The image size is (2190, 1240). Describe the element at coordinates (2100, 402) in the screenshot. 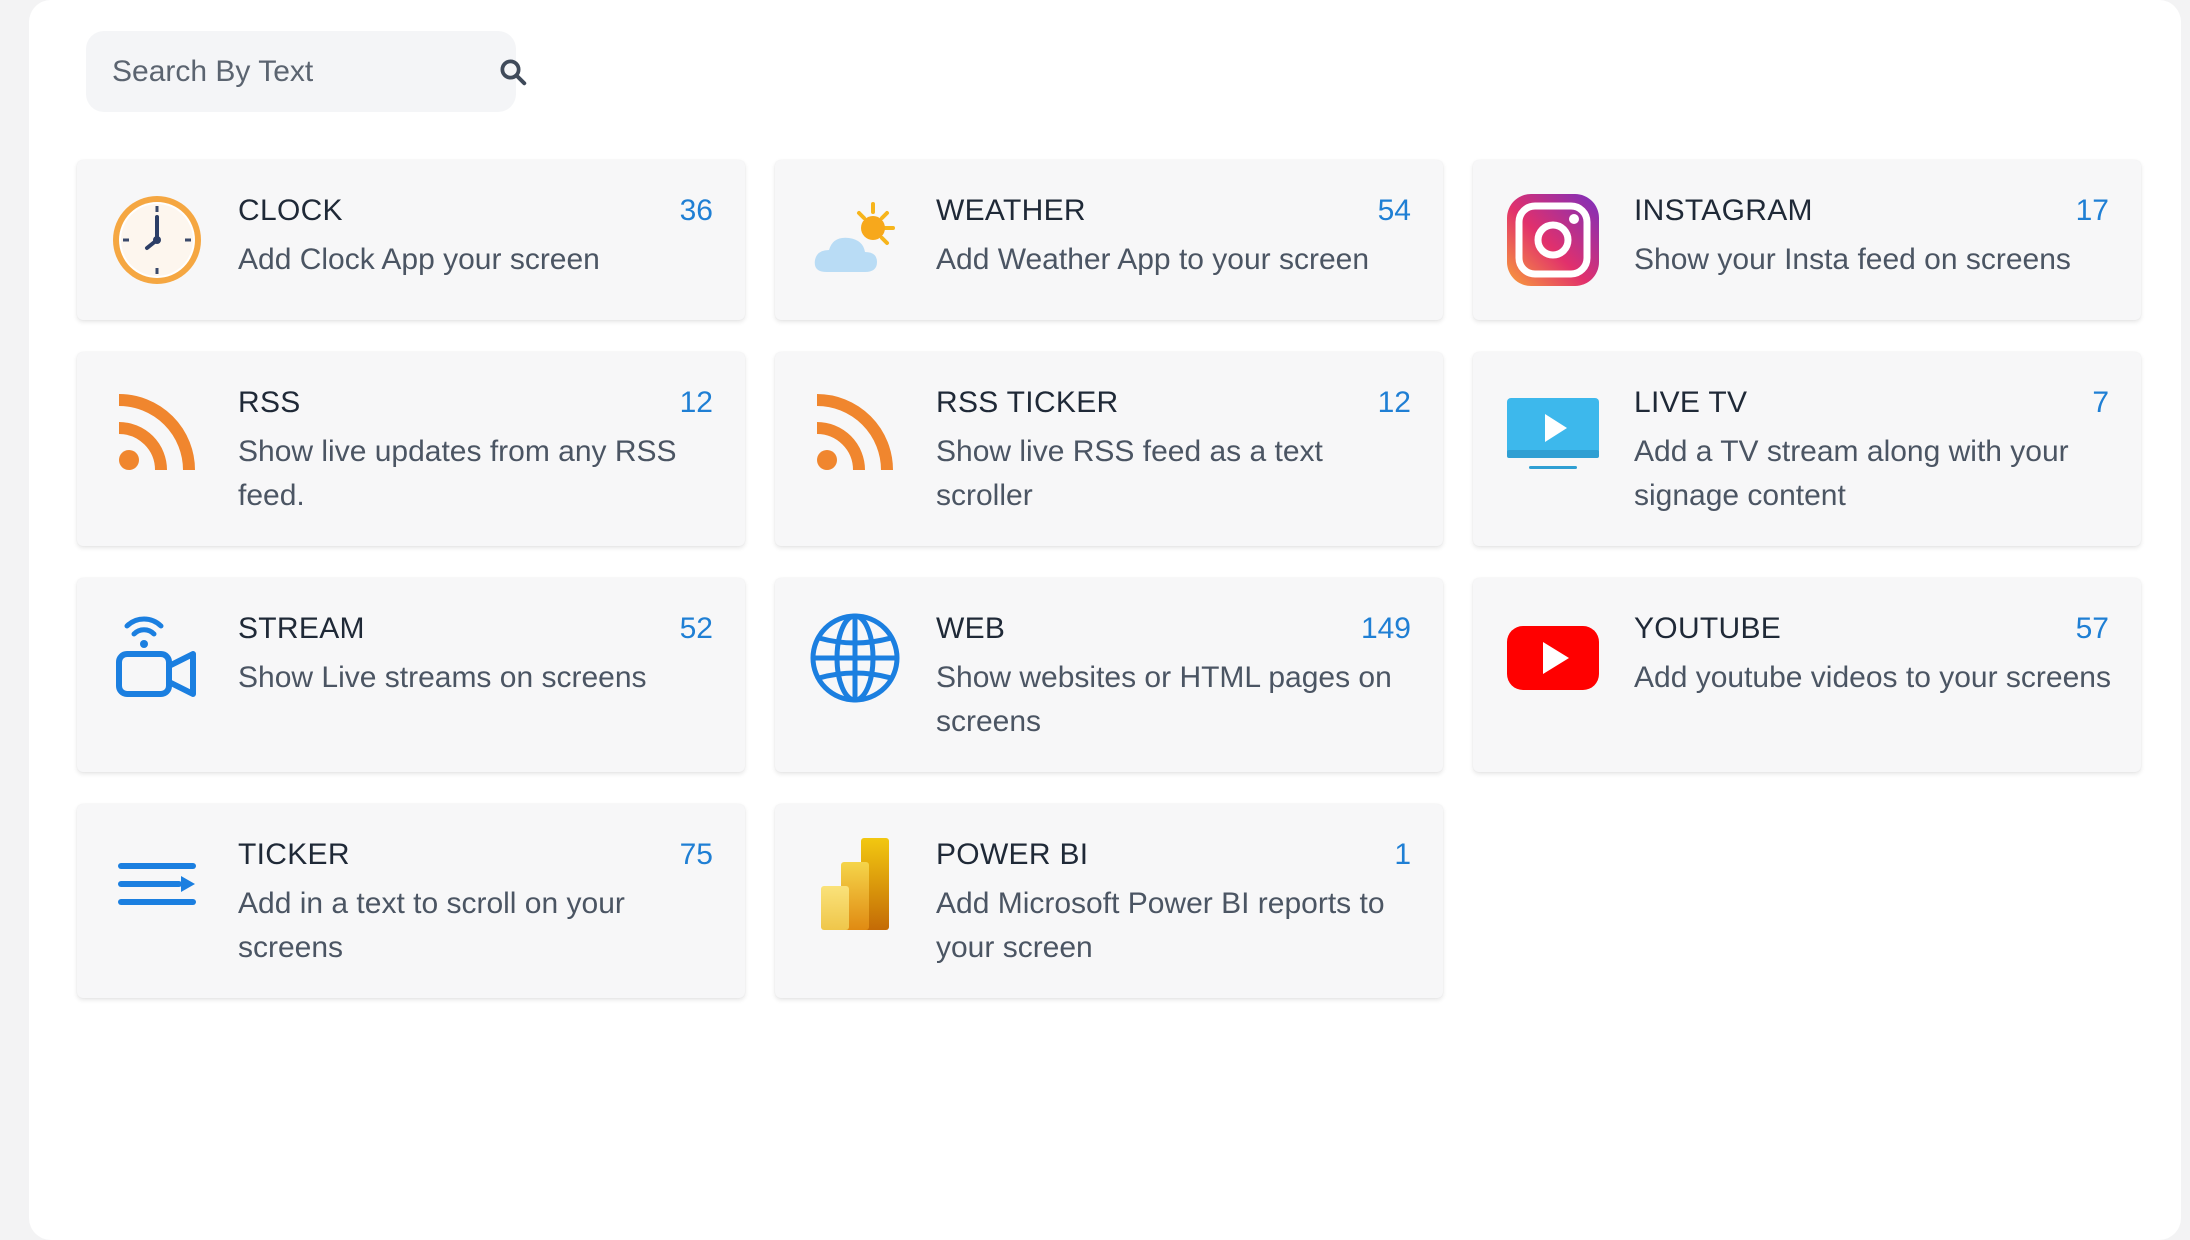

I see `app-count: 7` at that location.